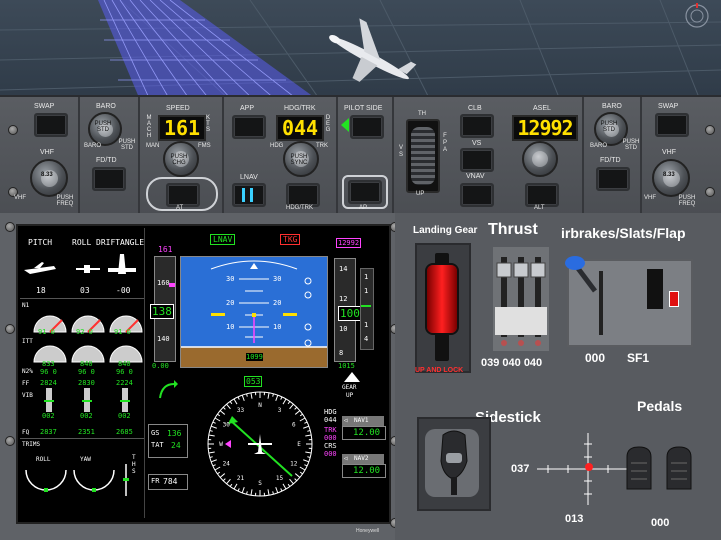 The height and width of the screenshot is (540, 721). What do you see at coordinates (254, 357) in the screenshot?
I see `heading-readout: 1099` at bounding box center [254, 357].